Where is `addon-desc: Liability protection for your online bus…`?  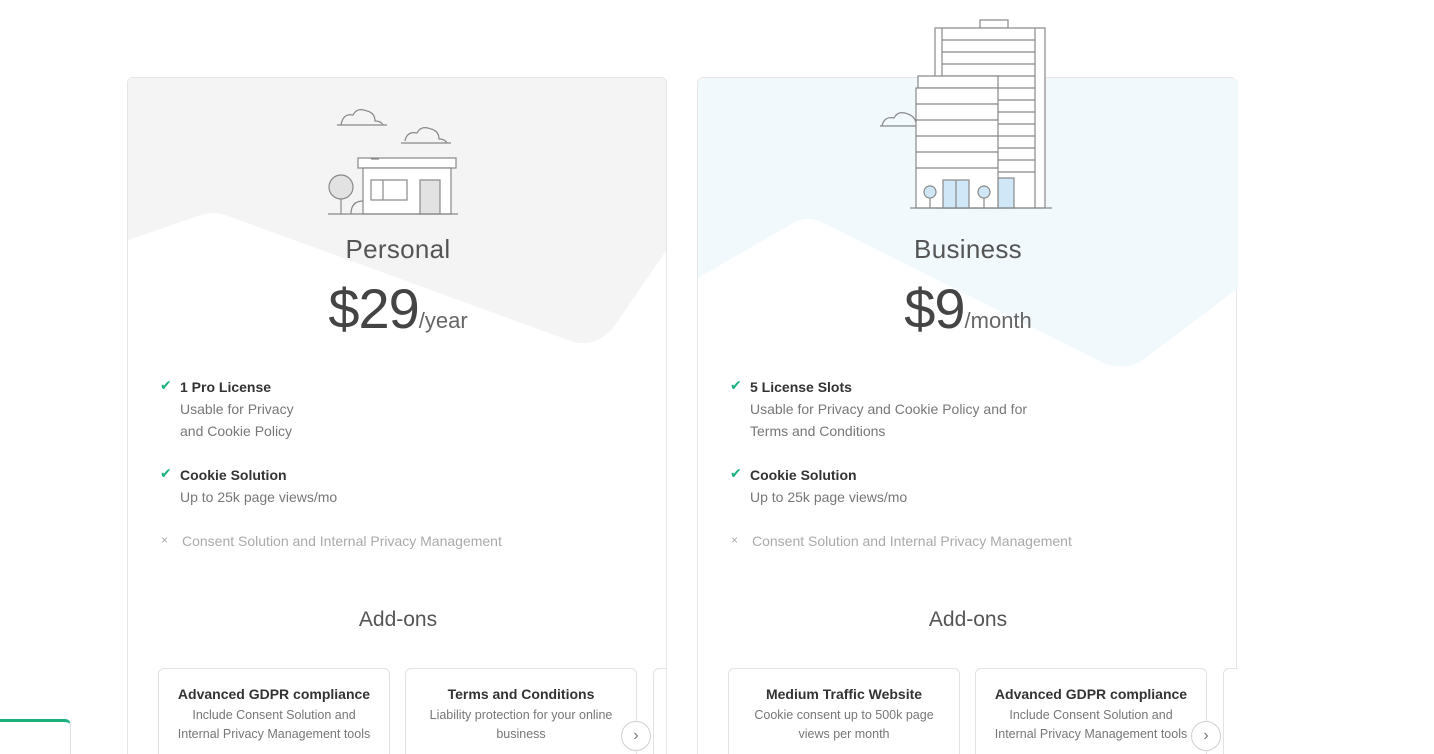 addon-desc: Liability protection for your online bus… is located at coordinates (521, 724).